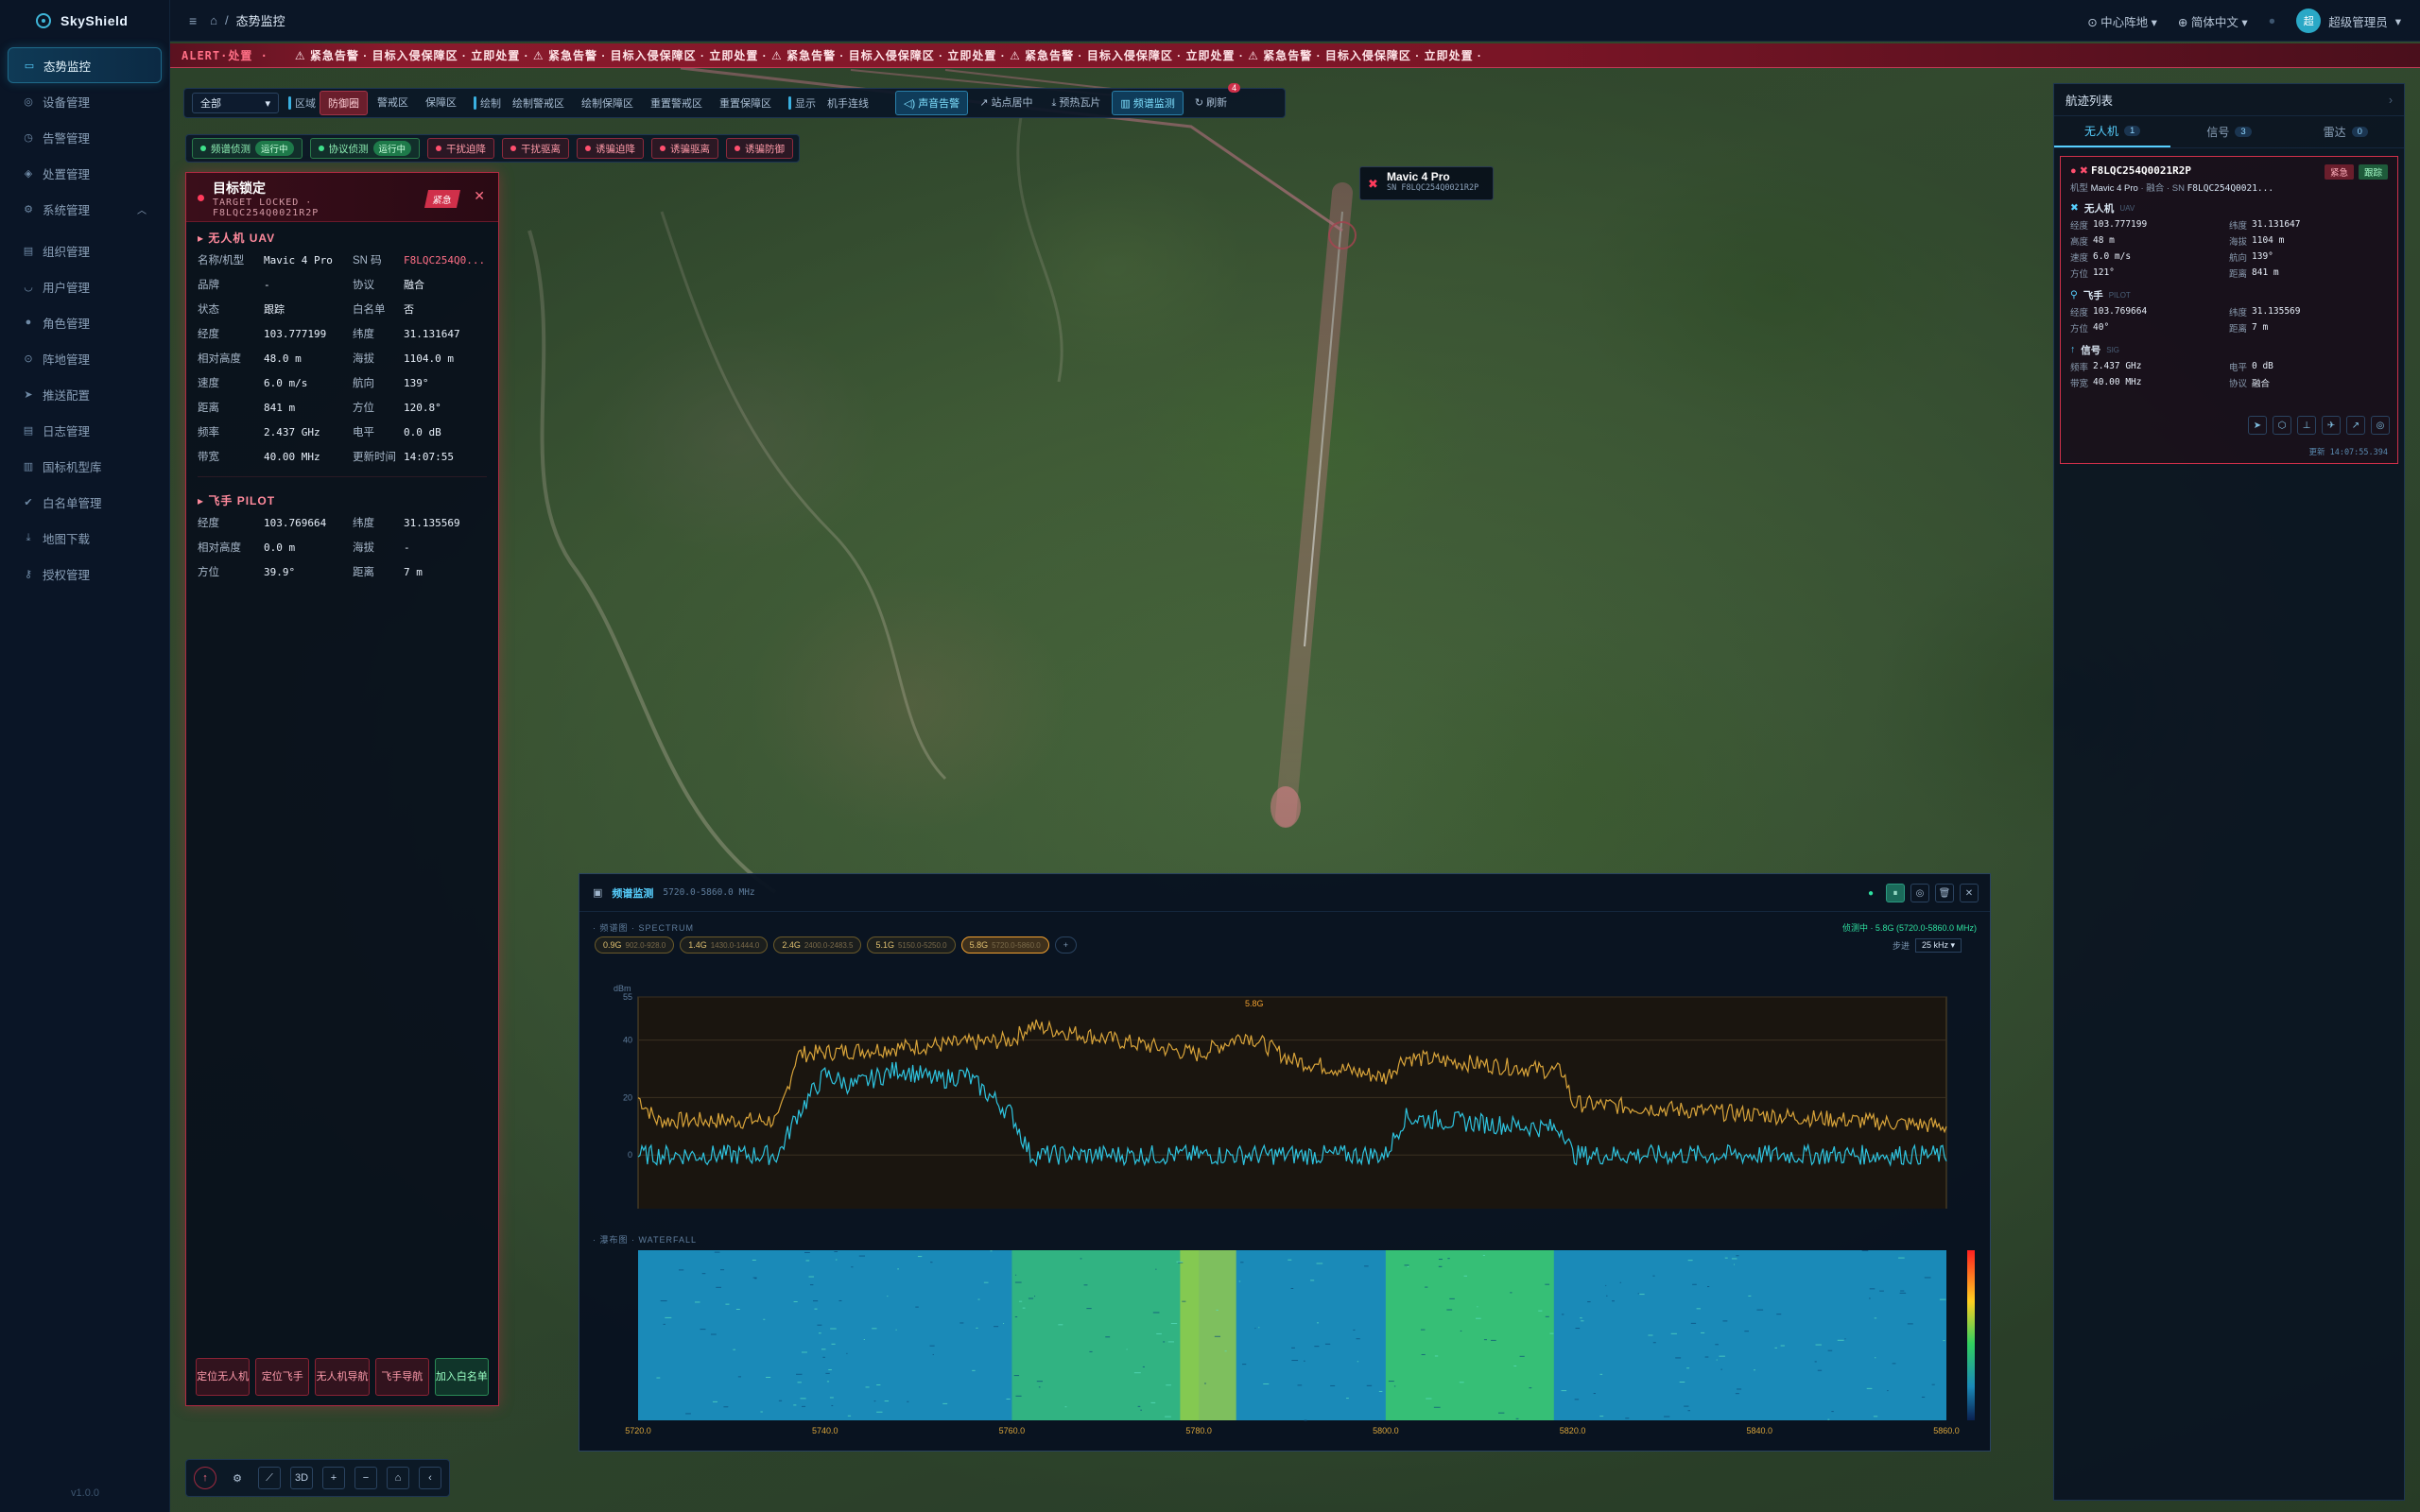 Image resolution: width=2420 pixels, height=1512 pixels. I want to click on sidebar-item-9: ➤ 推送配置, so click(85, 394).